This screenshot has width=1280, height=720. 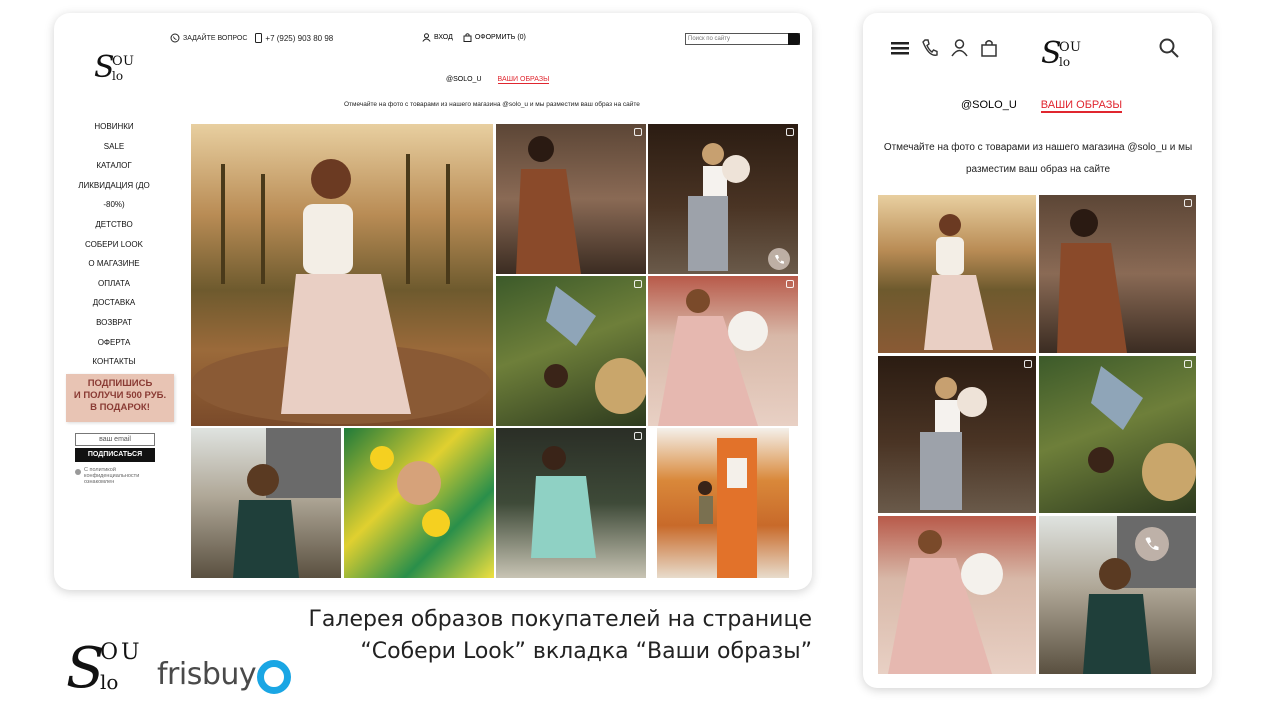 I want to click on photo-woman-floral-dress, so click(x=945, y=602).